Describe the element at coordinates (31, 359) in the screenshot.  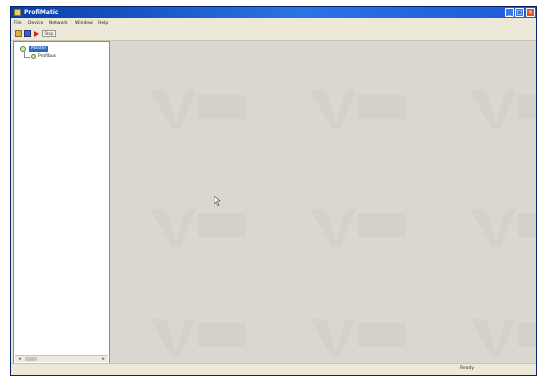
I see `scroll-thumb` at that location.